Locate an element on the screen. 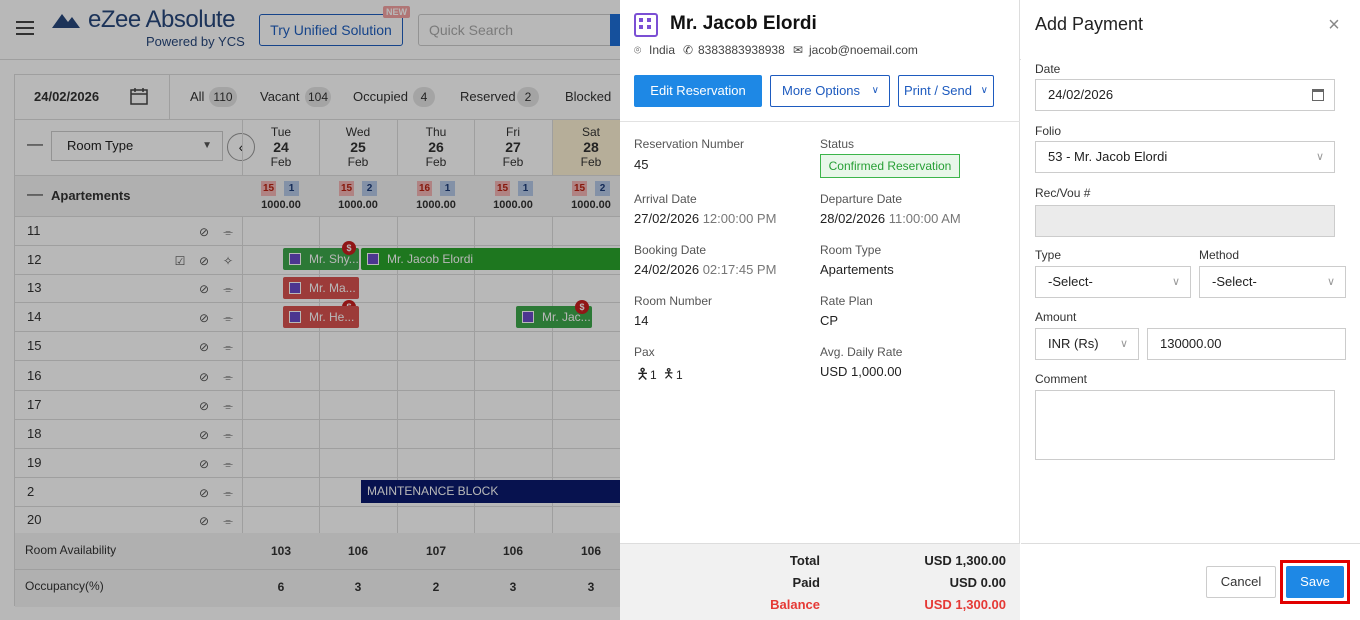  save-button: Save is located at coordinates (1315, 582).